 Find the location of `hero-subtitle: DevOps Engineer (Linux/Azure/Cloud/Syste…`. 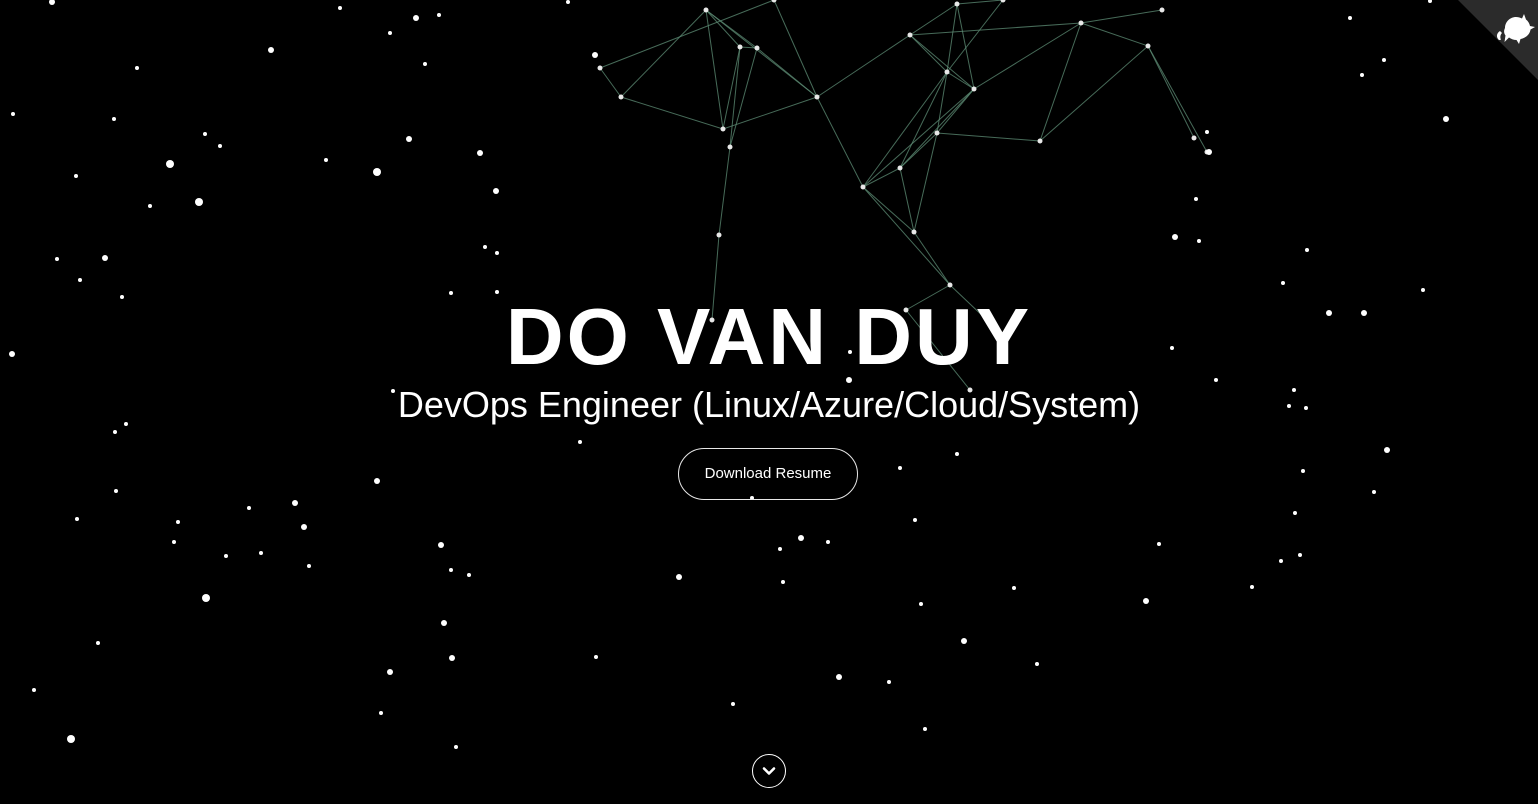

hero-subtitle: DevOps Engineer (Linux/Azure/Cloud/Syste… is located at coordinates (769, 404).